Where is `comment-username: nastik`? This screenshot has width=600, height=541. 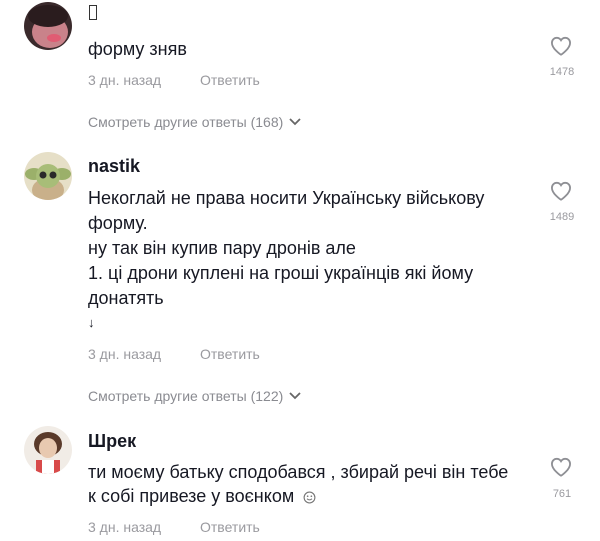 comment-username: nastik is located at coordinates (114, 166).